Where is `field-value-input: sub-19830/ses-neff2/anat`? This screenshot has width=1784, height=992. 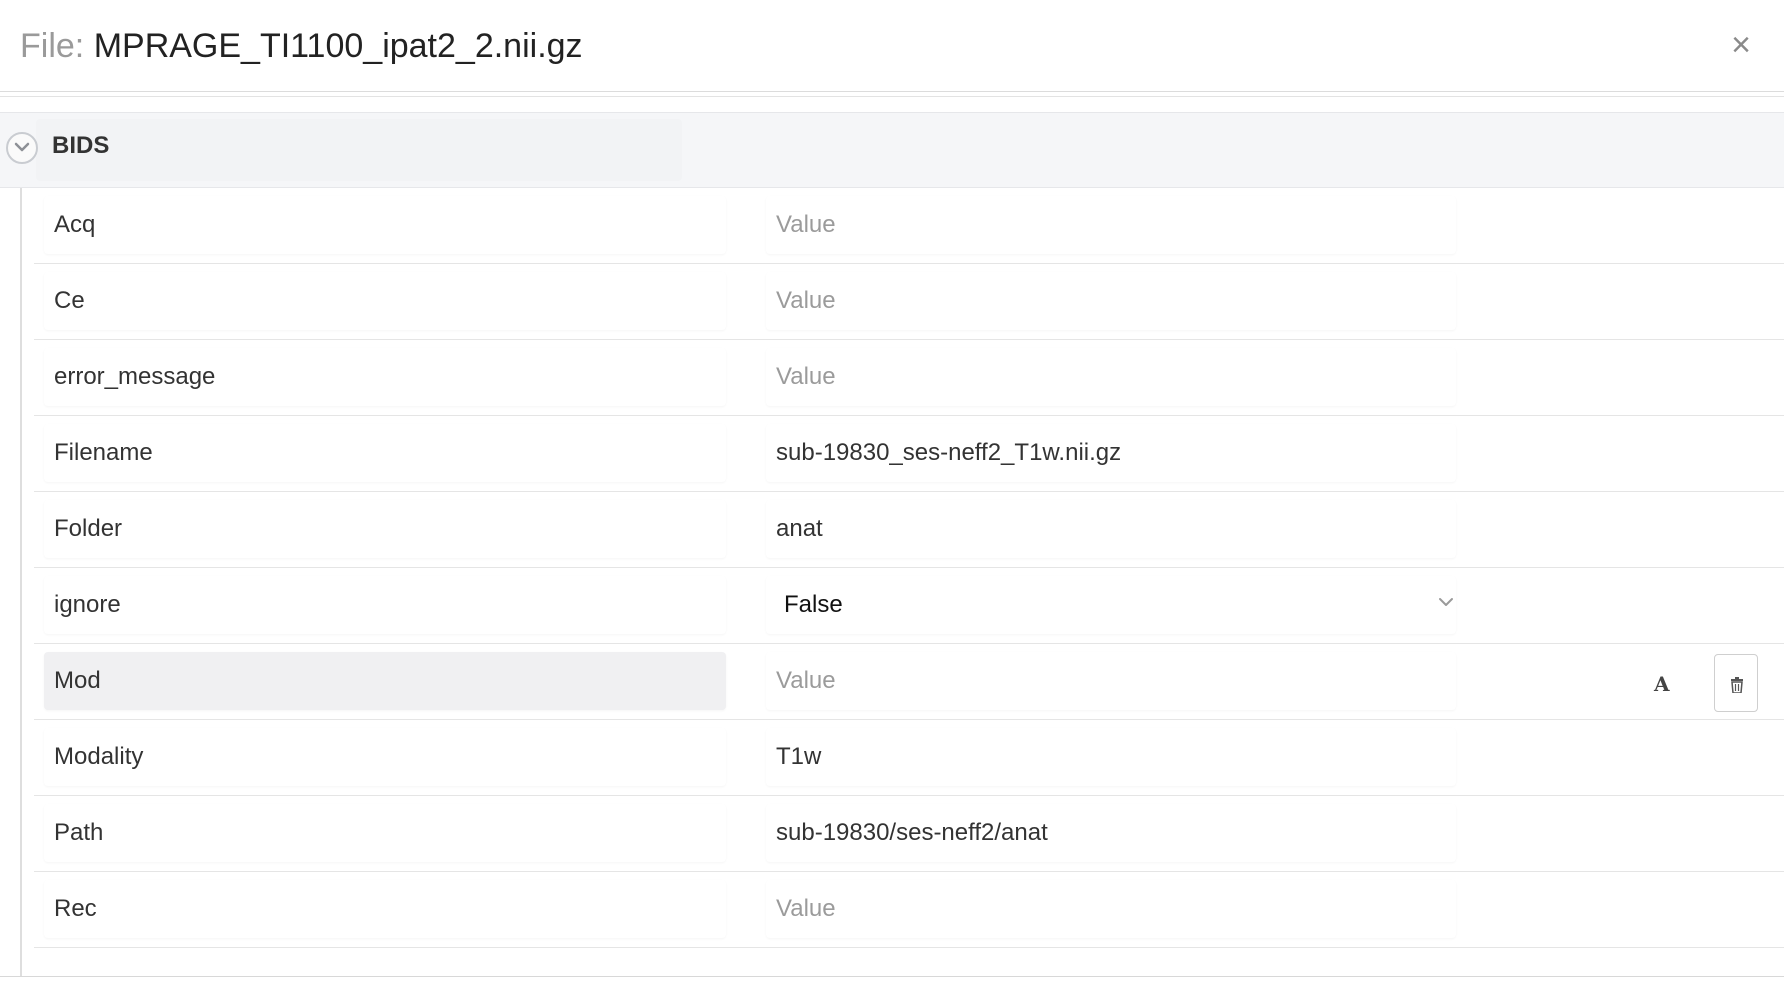
field-value-input: sub-19830/ses-neff2/anat is located at coordinates (1111, 833).